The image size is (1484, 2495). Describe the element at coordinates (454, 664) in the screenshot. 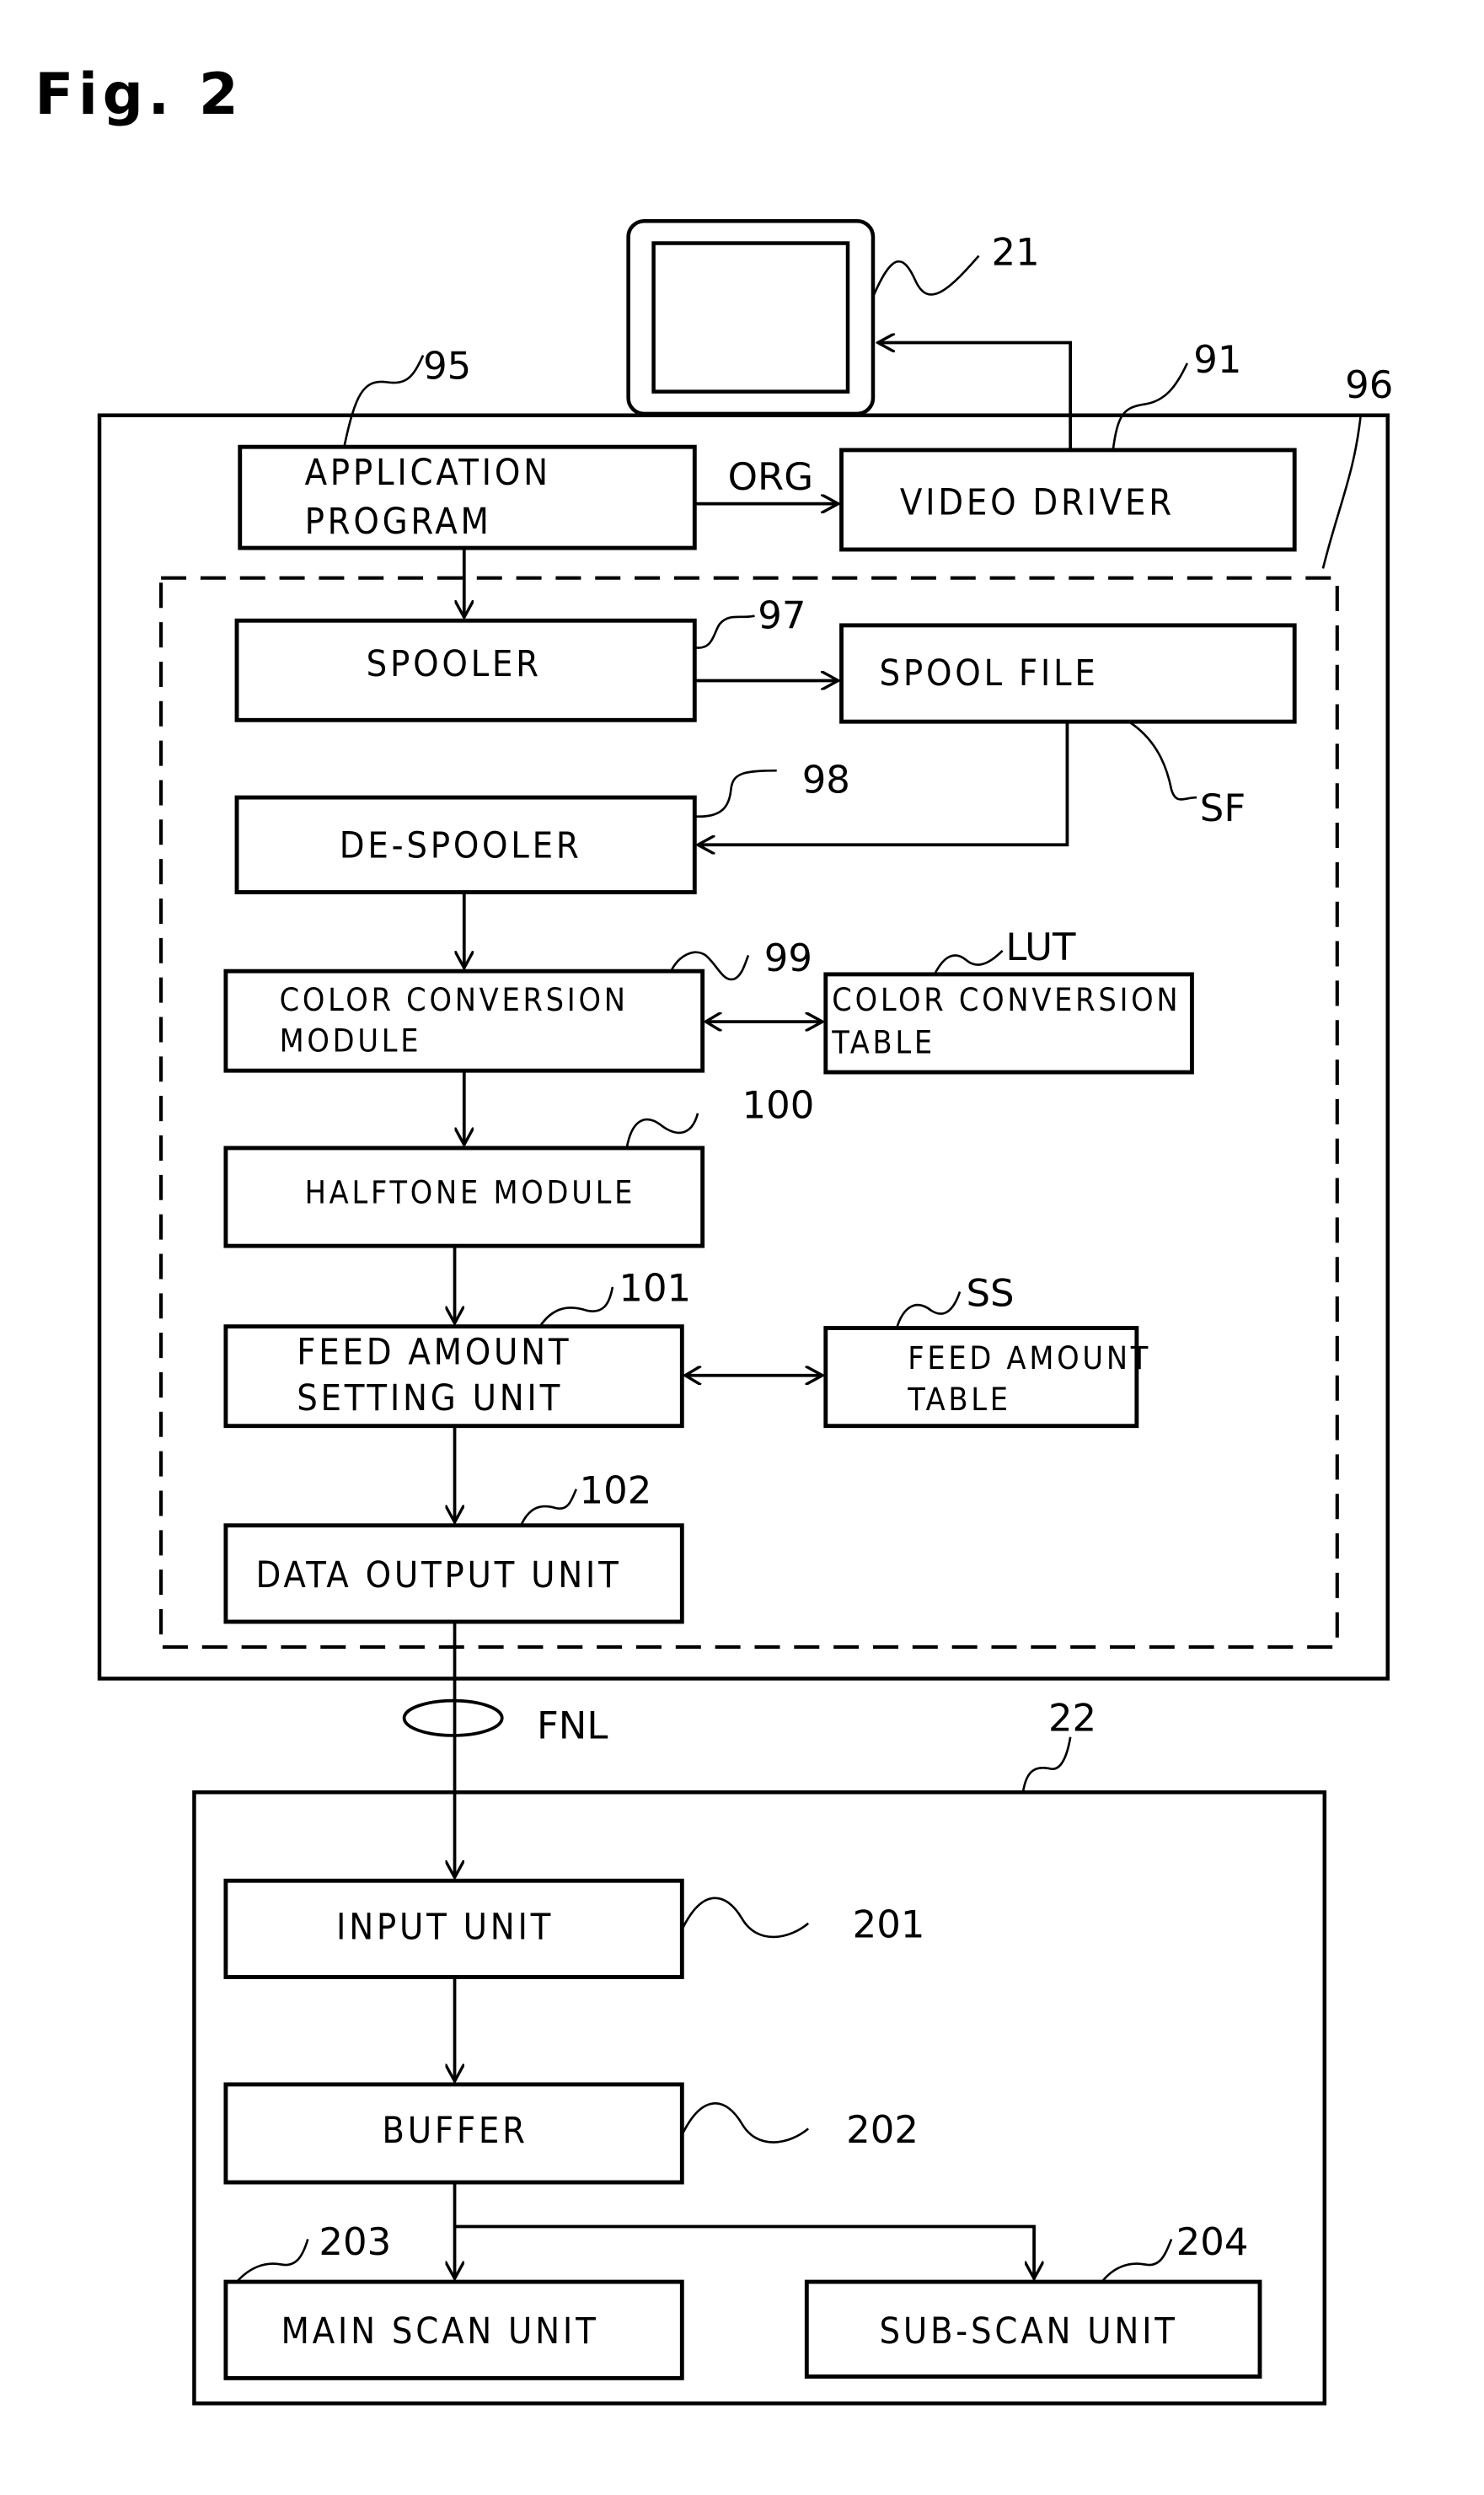

I see `svg-text: SPOOLER` at that location.